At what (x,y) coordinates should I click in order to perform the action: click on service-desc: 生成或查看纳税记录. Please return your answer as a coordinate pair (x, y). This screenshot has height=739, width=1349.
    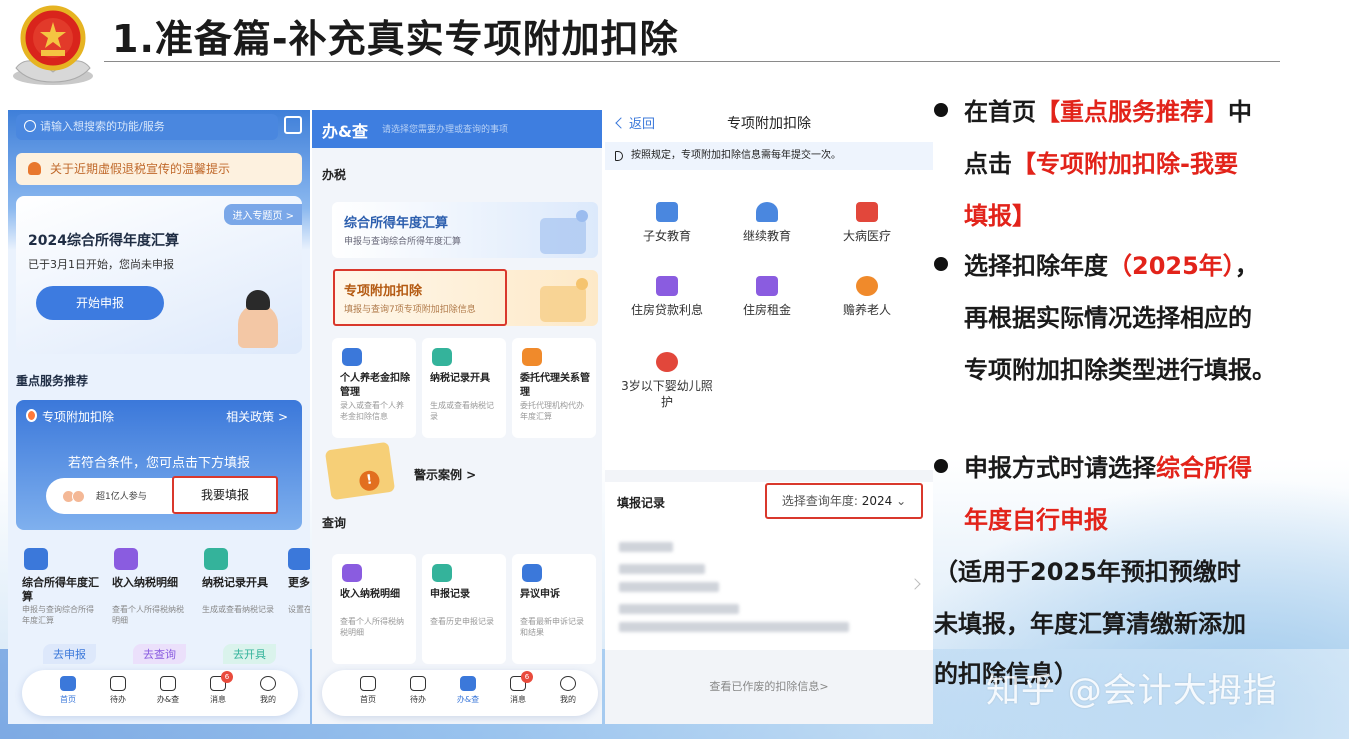
    Looking at the image, I should click on (238, 609).